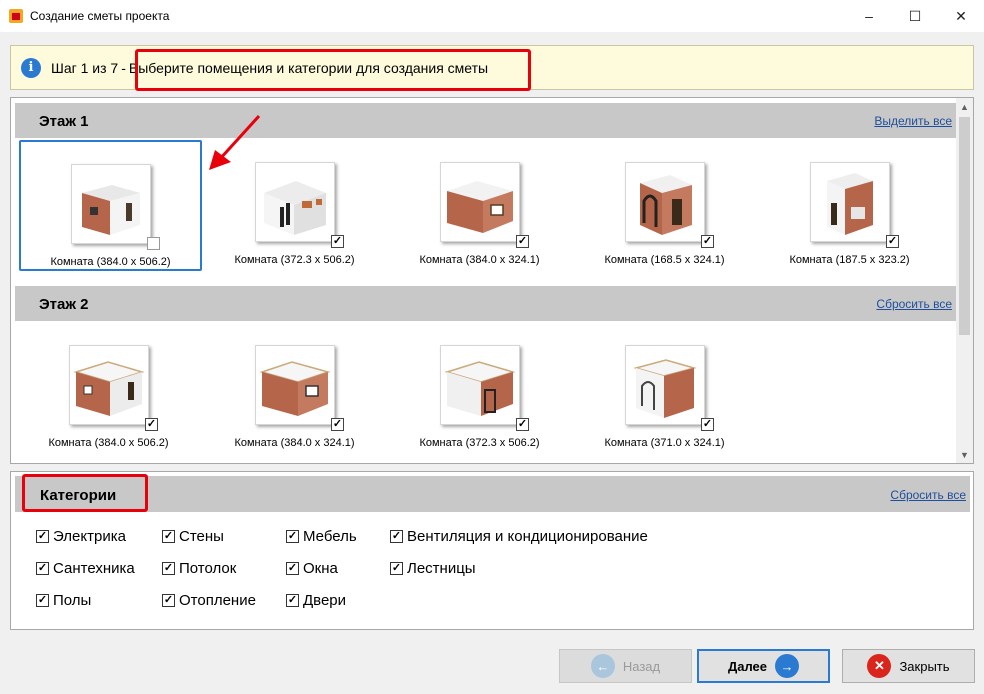  What do you see at coordinates (485, 303) in the screenshot?
I see `floor-2-header: Этаж 2 Сбросить все` at bounding box center [485, 303].